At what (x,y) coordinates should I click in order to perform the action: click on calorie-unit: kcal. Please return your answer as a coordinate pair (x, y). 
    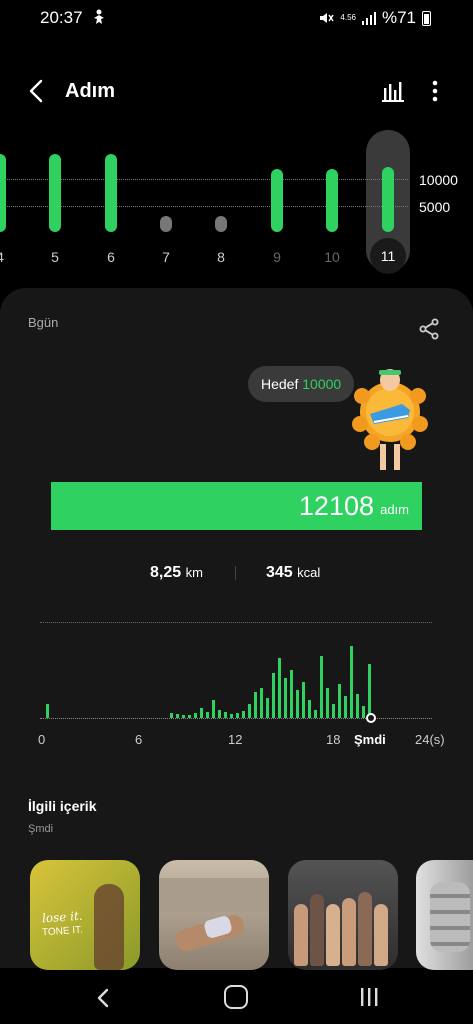
    Looking at the image, I should click on (309, 572).